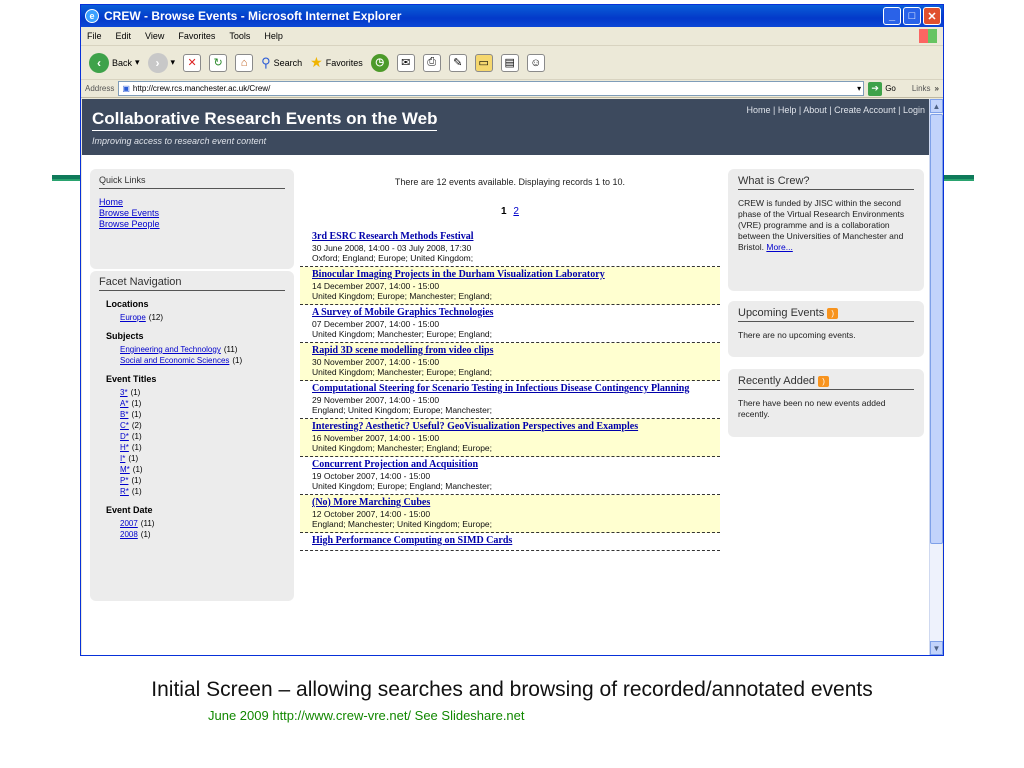 Image resolution: width=1024 pixels, height=768 pixels. I want to click on back-dropdown-icon: ▾, so click(137, 62).